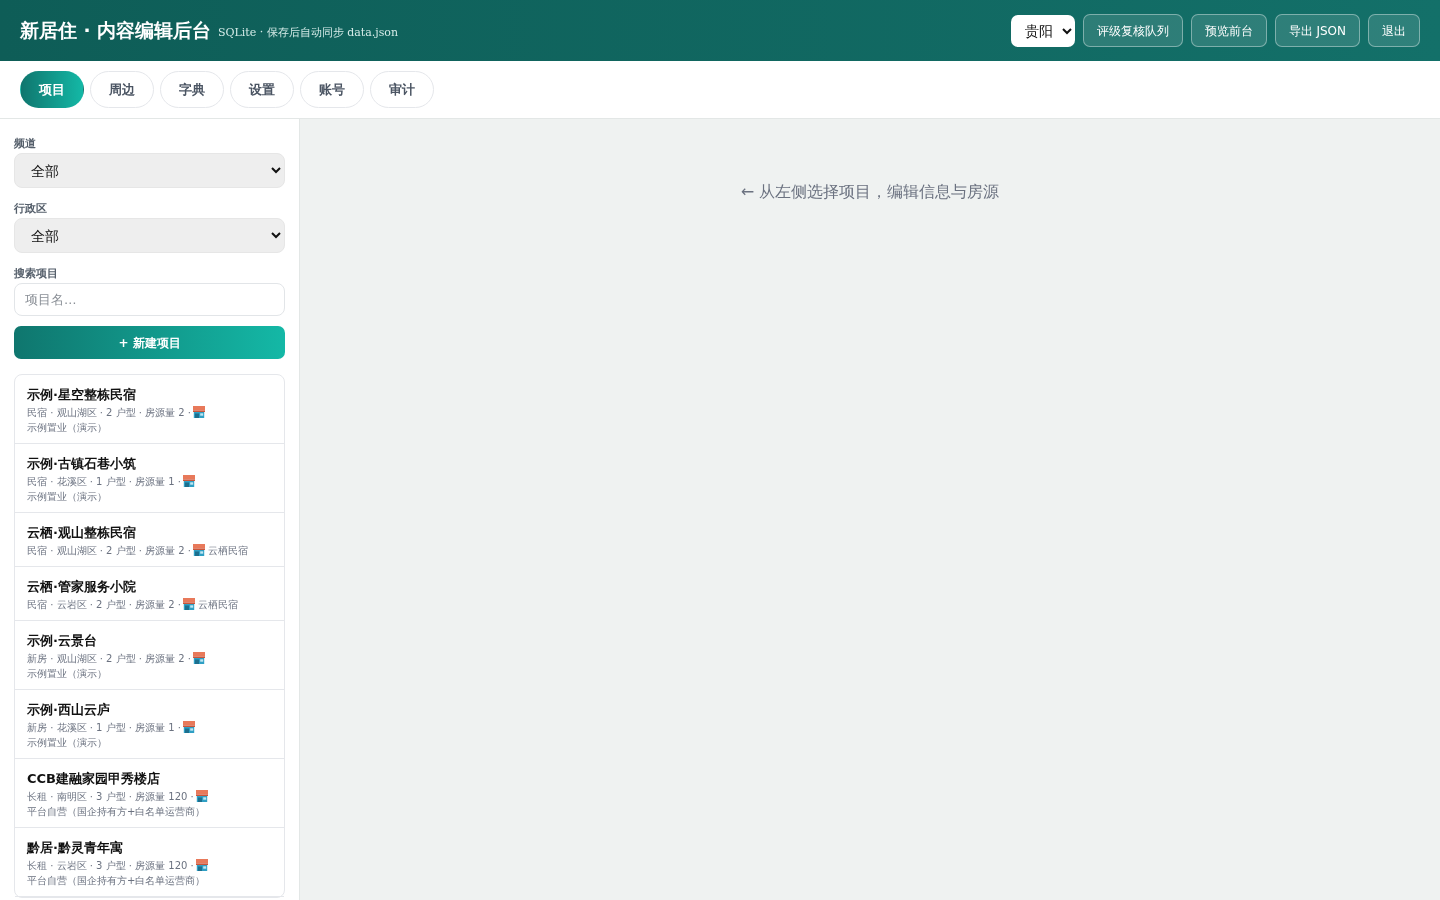 This screenshot has width=1440, height=900. What do you see at coordinates (262, 89) in the screenshot?
I see `nav-tab: 设置` at bounding box center [262, 89].